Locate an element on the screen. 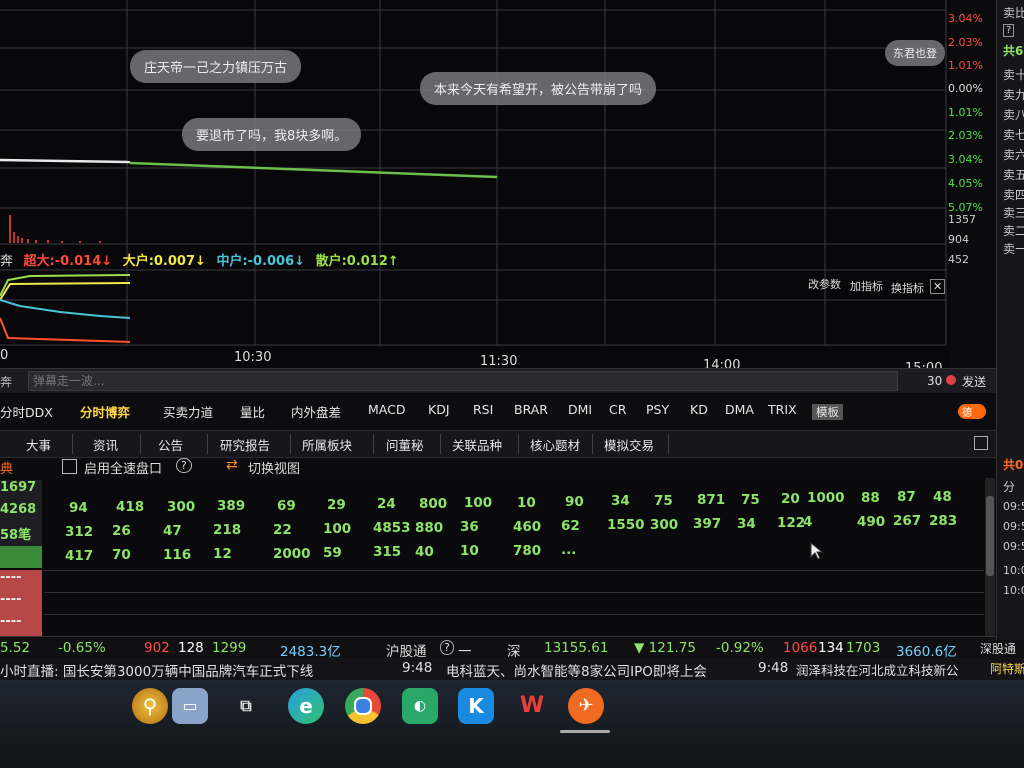  indicator-tab: TRIX is located at coordinates (782, 409).